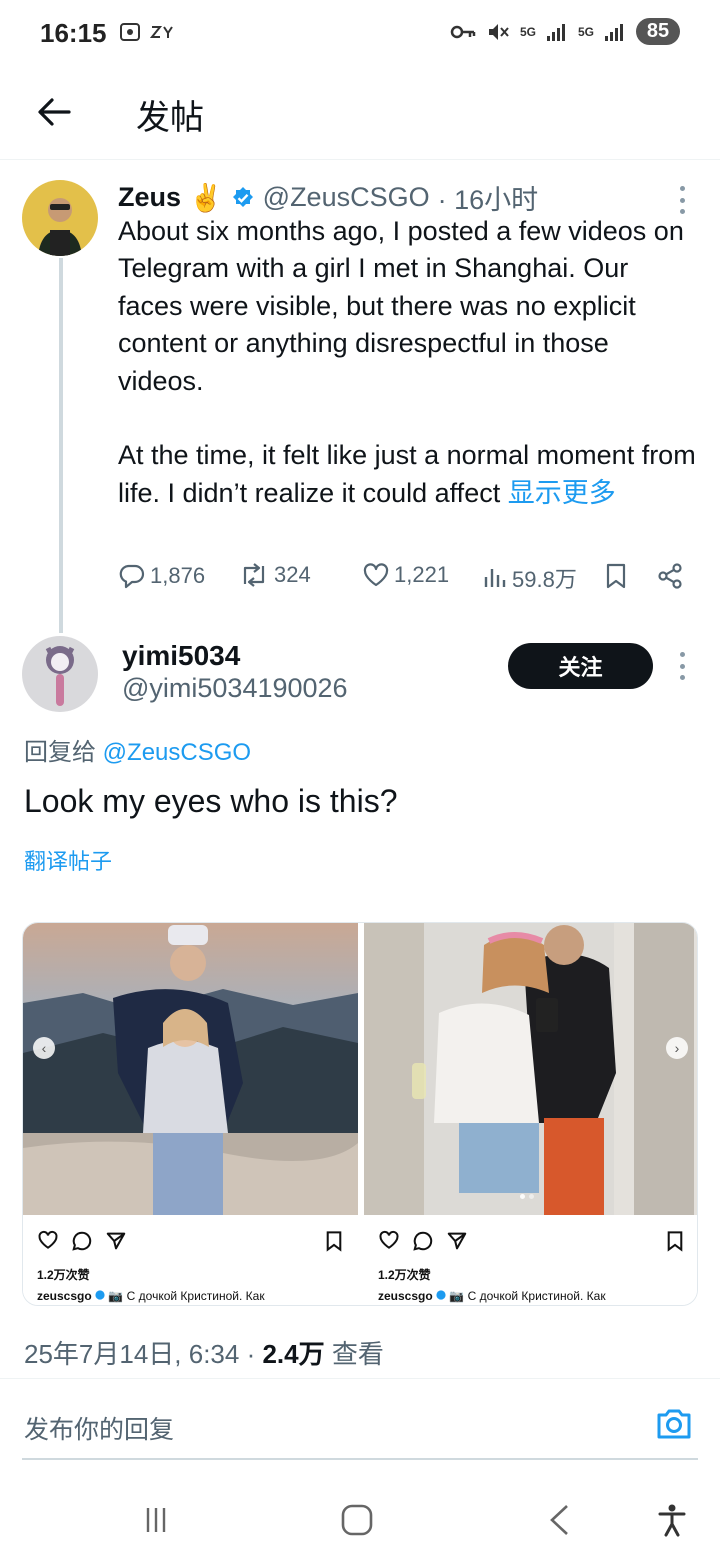 This screenshot has height=1560, width=720. What do you see at coordinates (170, 118) in the screenshot?
I see `page-title: 发帖` at bounding box center [170, 118].